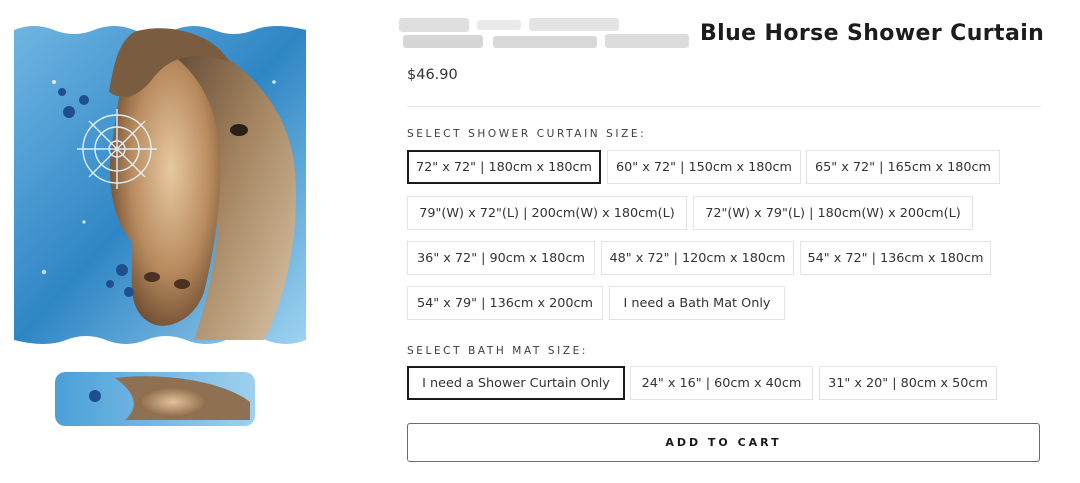  I want to click on title-row: Blue Horse Shower Curtain, so click(723, 34).